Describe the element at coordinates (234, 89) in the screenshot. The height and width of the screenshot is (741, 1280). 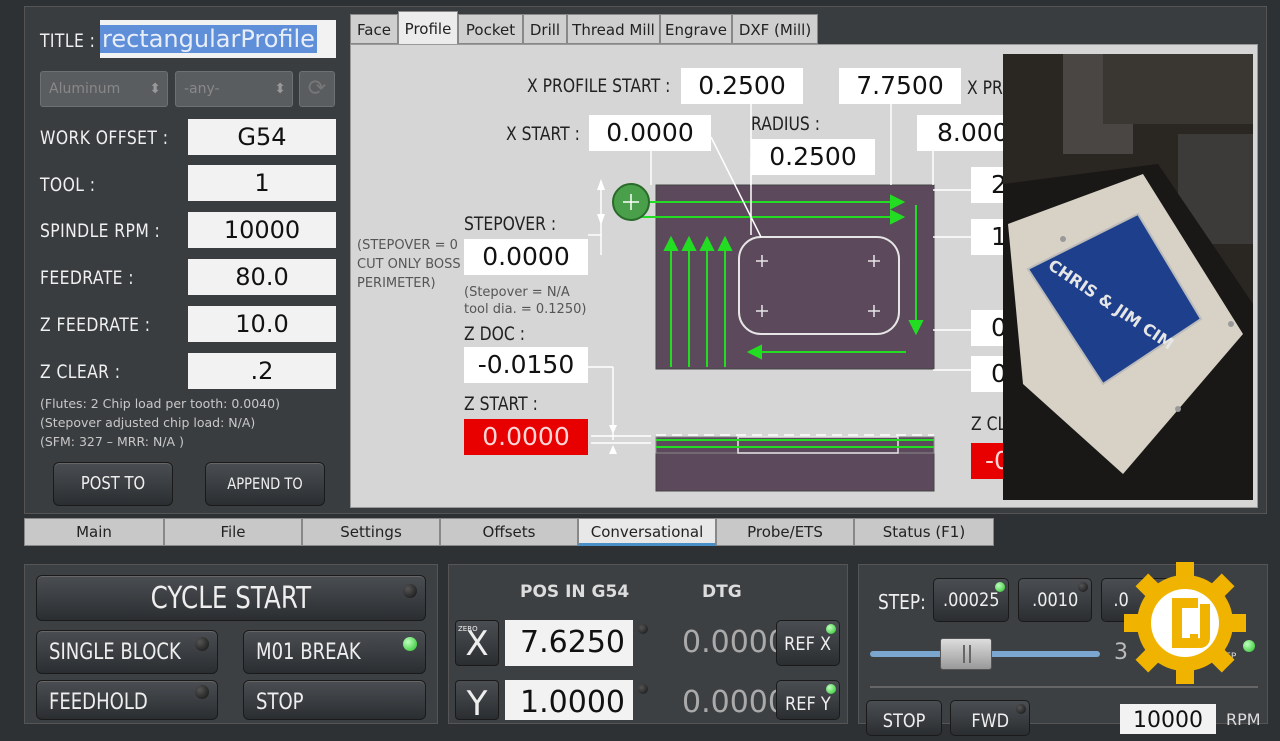
I see `any-select: -any- ⬍` at that location.